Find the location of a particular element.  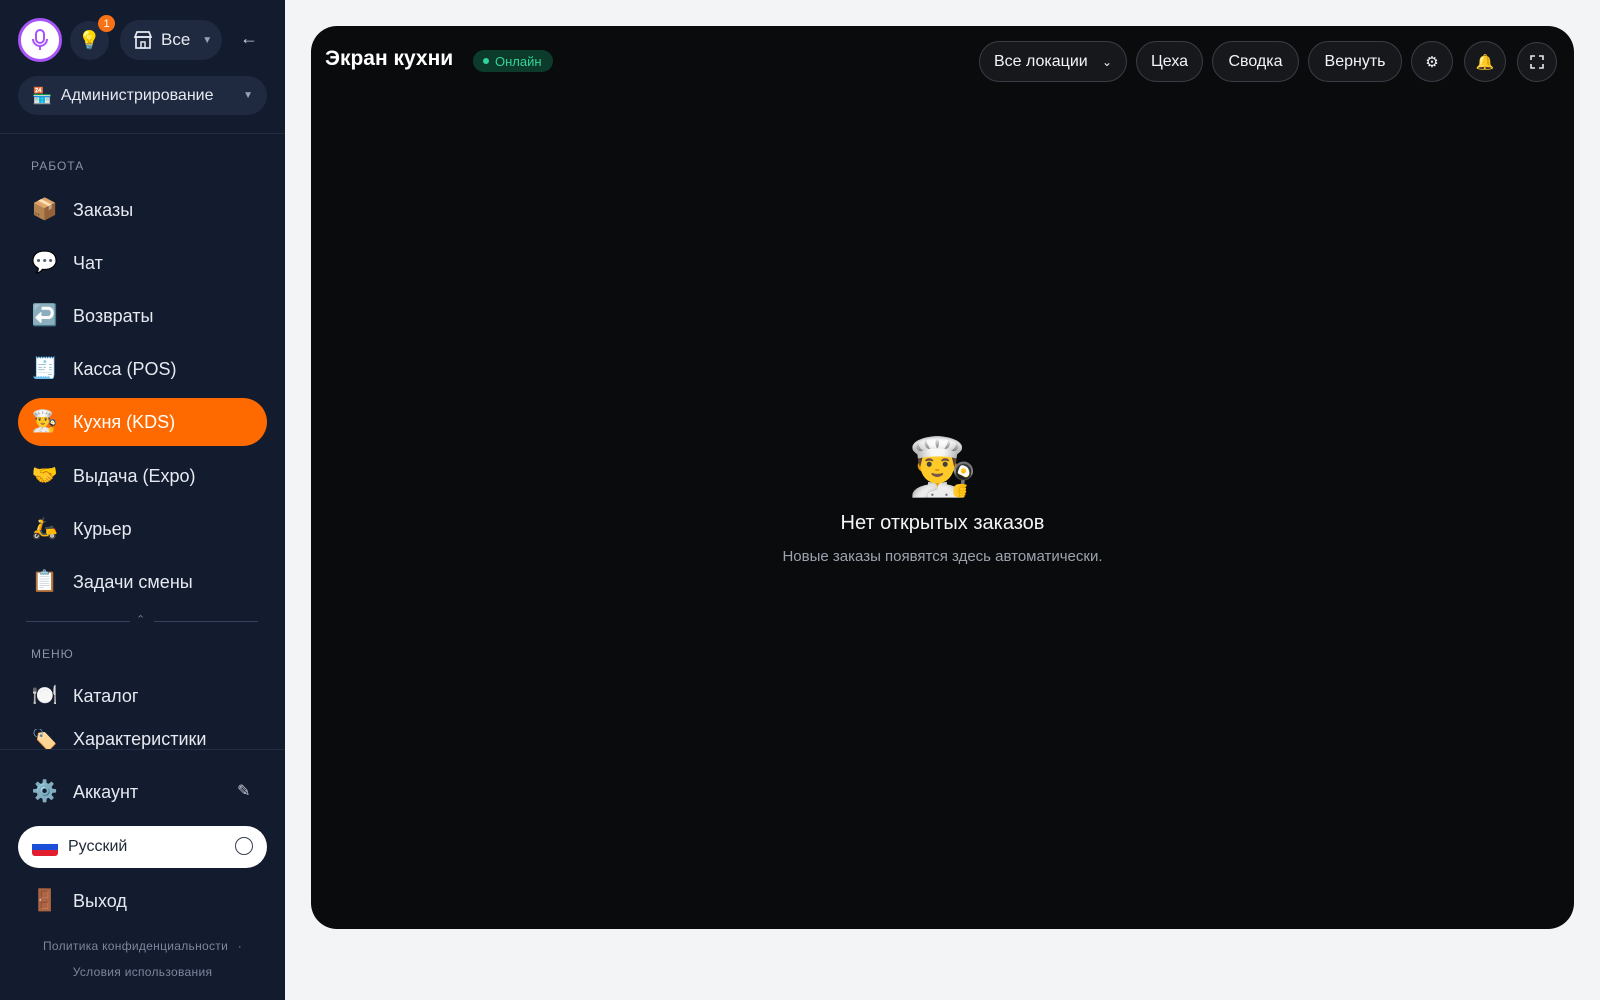

sidebar-item-label: Курьер is located at coordinates (102, 528).